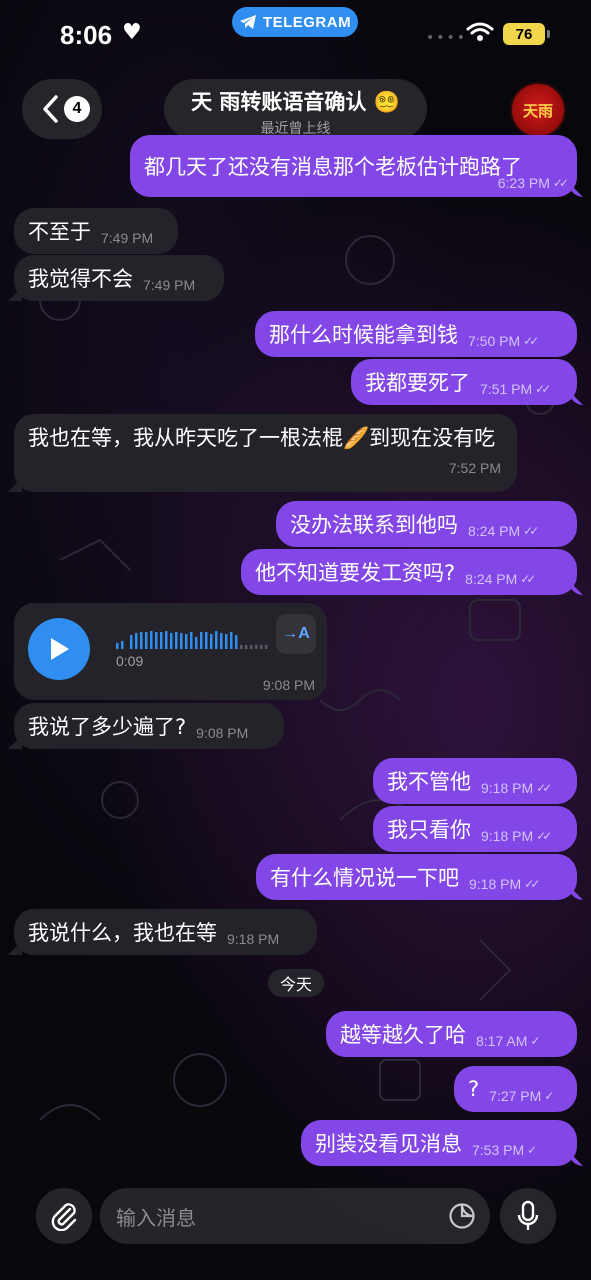 This screenshot has height=1280, width=591. What do you see at coordinates (59, 232) in the screenshot?
I see `message-text: 不至于` at bounding box center [59, 232].